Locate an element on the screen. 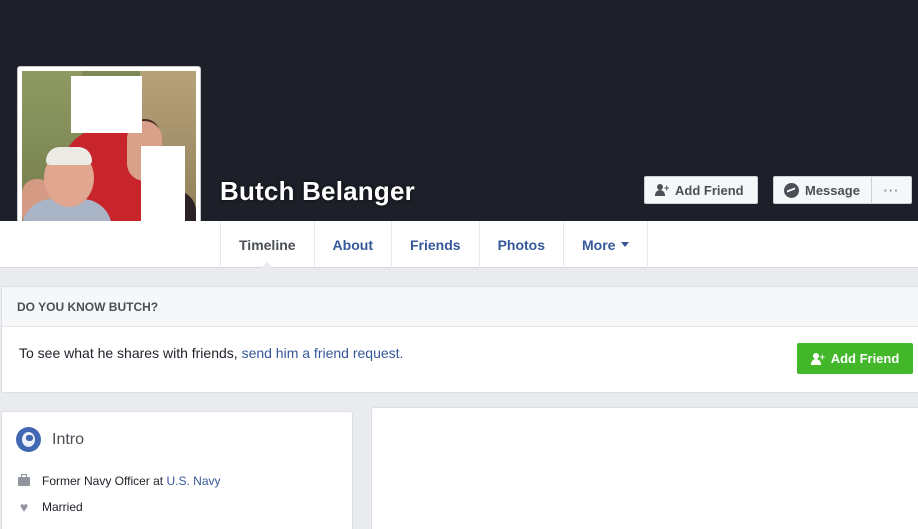 The image size is (918, 529). nav-tabs: Timeline About Friends Photos More is located at coordinates (434, 245).